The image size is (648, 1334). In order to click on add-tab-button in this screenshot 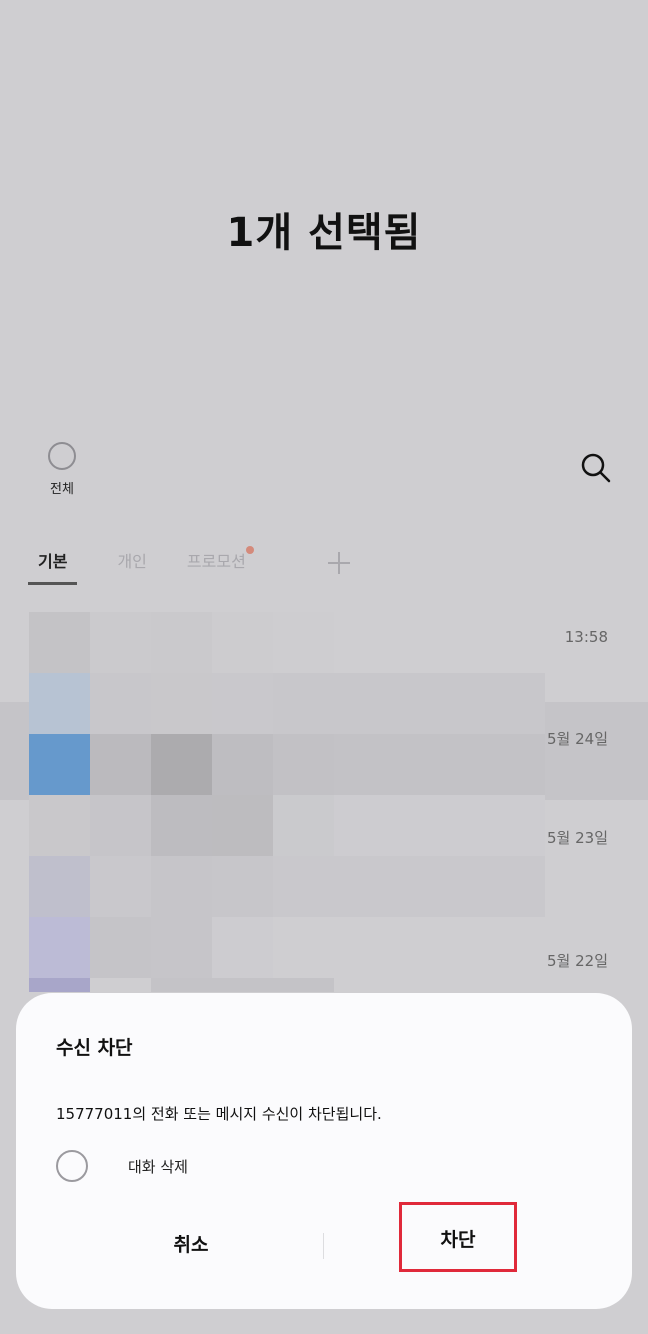, I will do `click(339, 563)`.